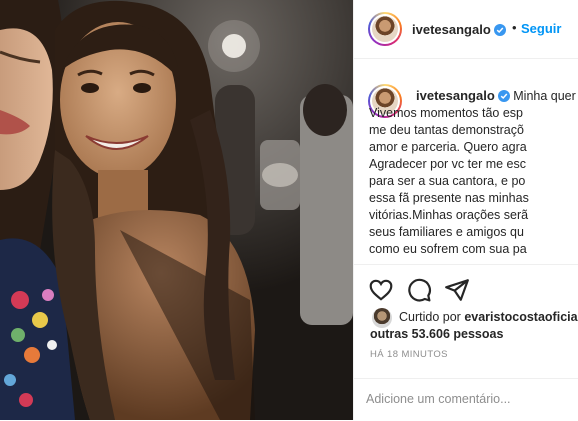 The image size is (578, 421). I want to click on comment-input, so click(468, 399).